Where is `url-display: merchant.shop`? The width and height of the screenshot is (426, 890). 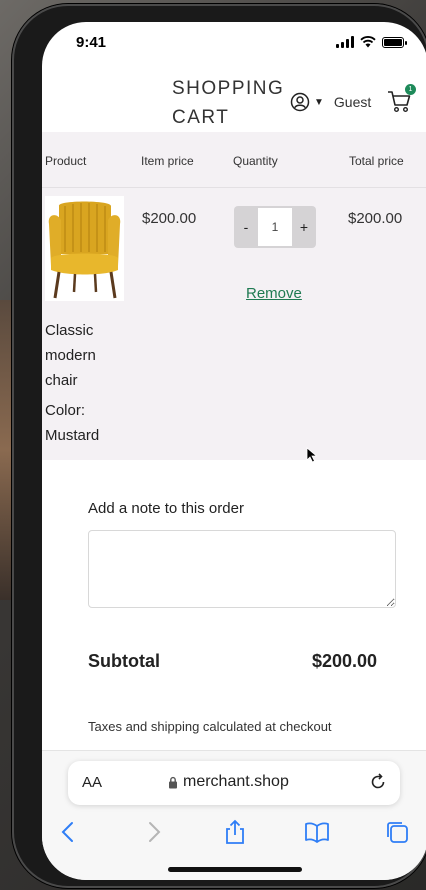
url-display: merchant.shop is located at coordinates (228, 782).